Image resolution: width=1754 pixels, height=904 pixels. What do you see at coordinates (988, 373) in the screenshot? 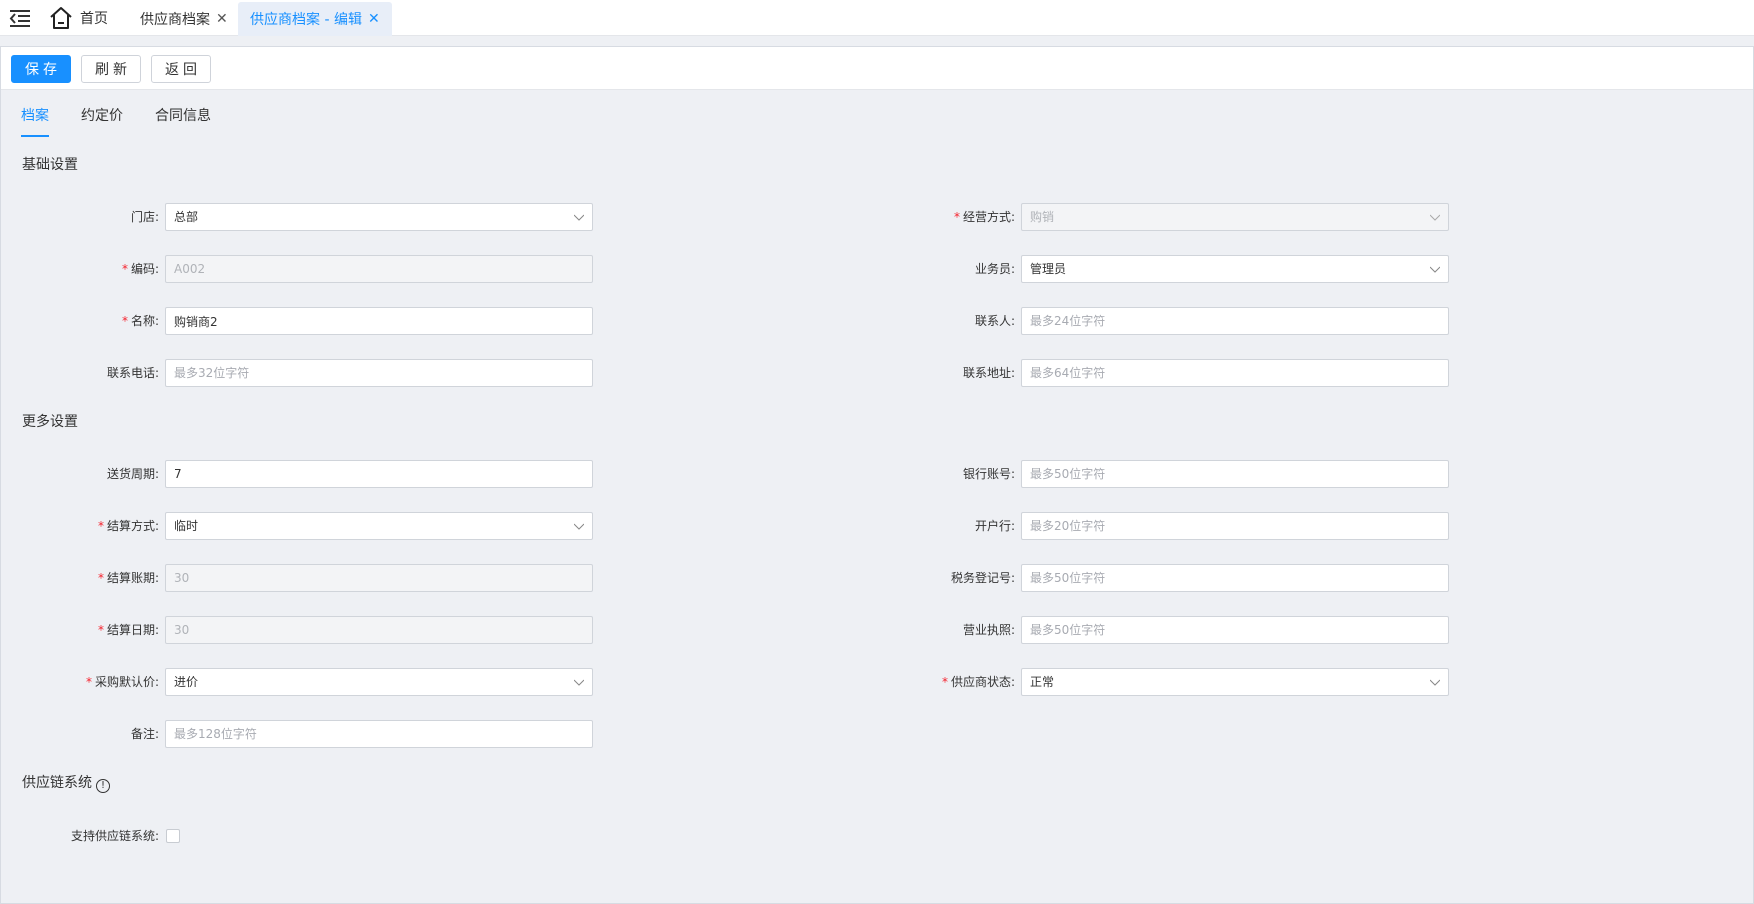
I see `address-label: 联系地址:` at bounding box center [988, 373].